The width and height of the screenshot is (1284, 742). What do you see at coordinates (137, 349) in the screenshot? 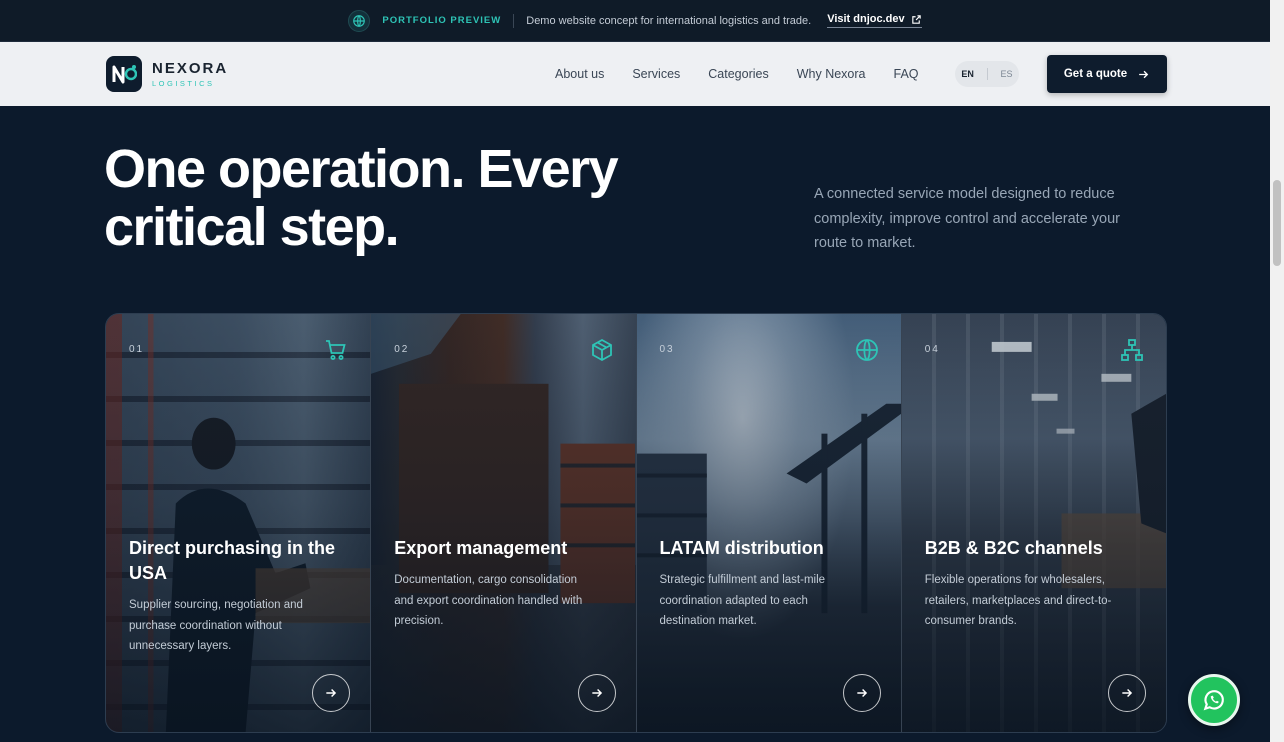
I see `card-number: 01` at bounding box center [137, 349].